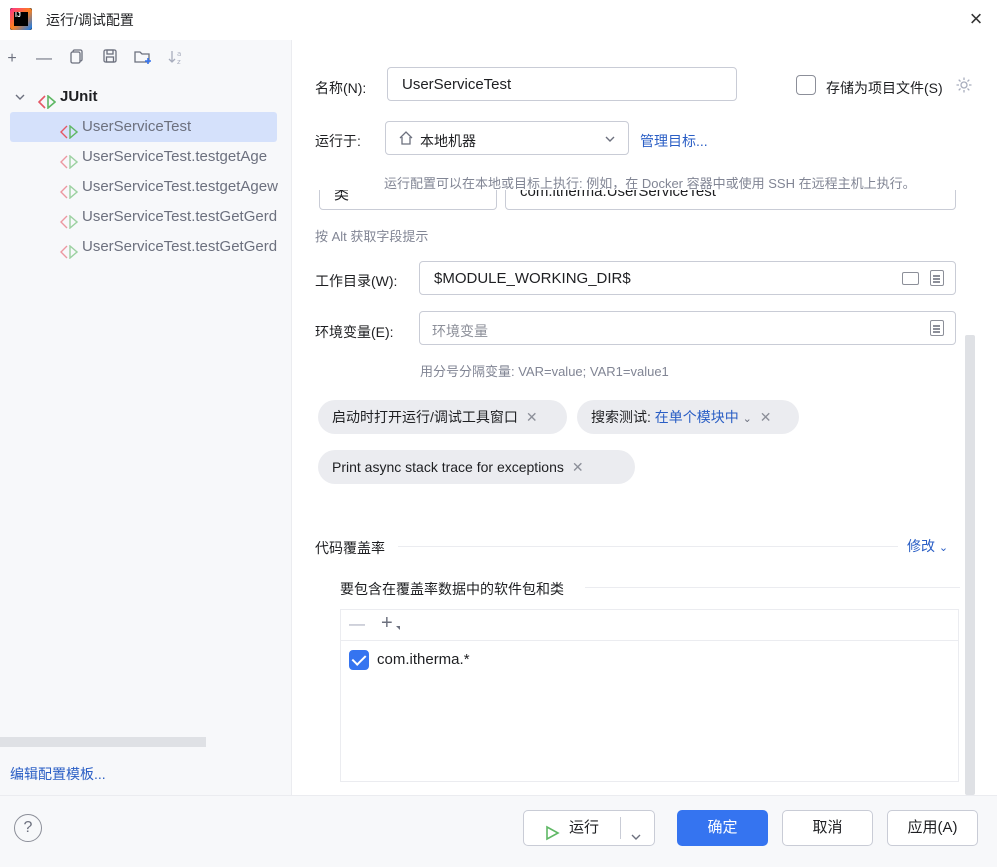 Image resolution: width=997 pixels, height=867 pixels. I want to click on remove-icon: —, so click(357, 625).